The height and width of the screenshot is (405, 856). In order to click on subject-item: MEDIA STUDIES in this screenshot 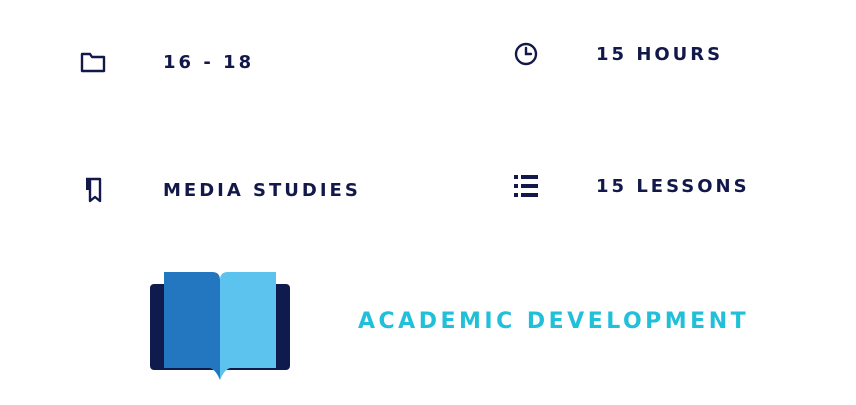, I will do `click(220, 190)`.